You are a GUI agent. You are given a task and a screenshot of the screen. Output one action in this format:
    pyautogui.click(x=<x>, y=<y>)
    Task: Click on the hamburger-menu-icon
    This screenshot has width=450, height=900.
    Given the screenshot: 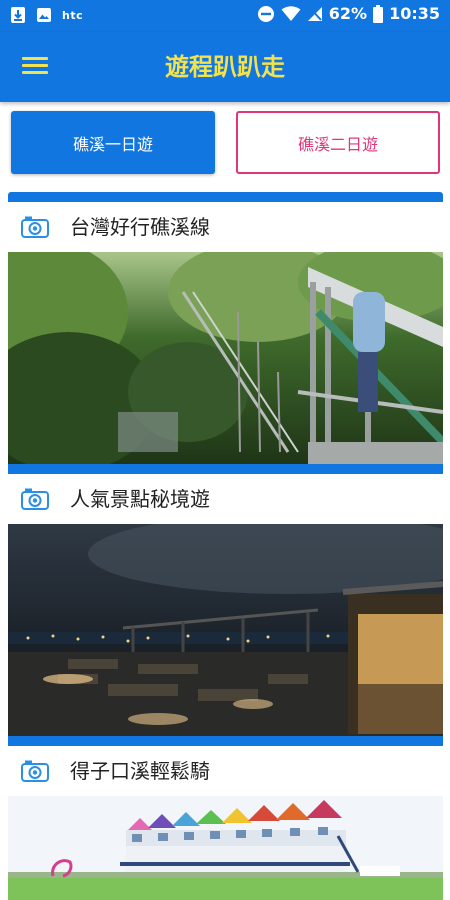 What is the action you would take?
    pyautogui.click(x=35, y=65)
    